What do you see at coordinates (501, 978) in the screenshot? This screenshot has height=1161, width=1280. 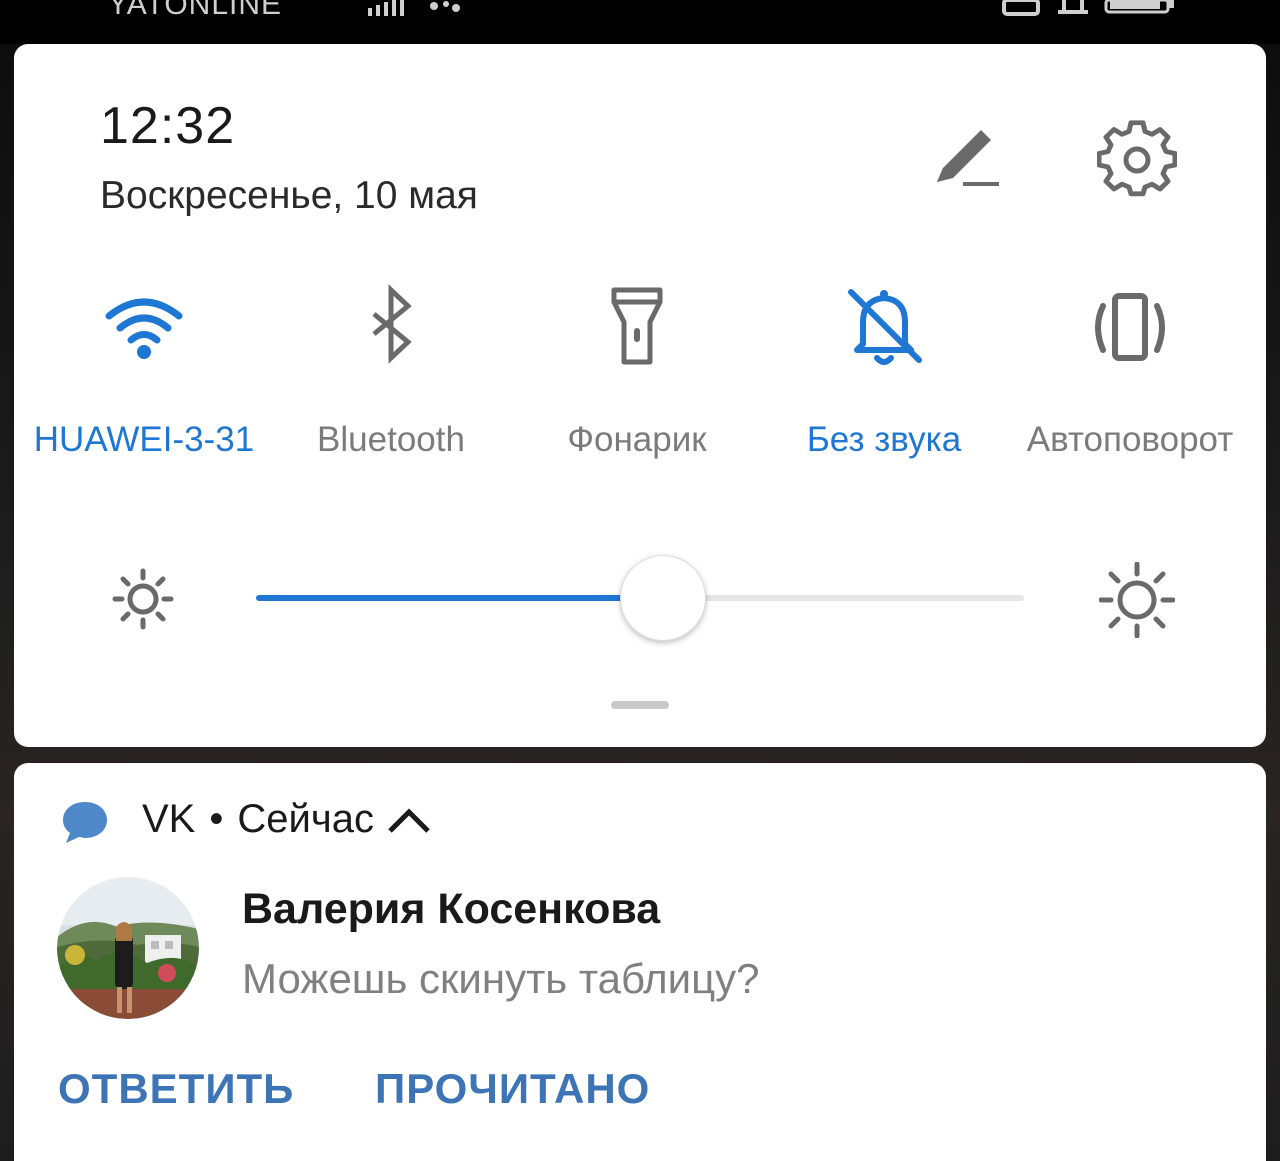 I see `message-preview: Можешь скинуть таблицу?` at bounding box center [501, 978].